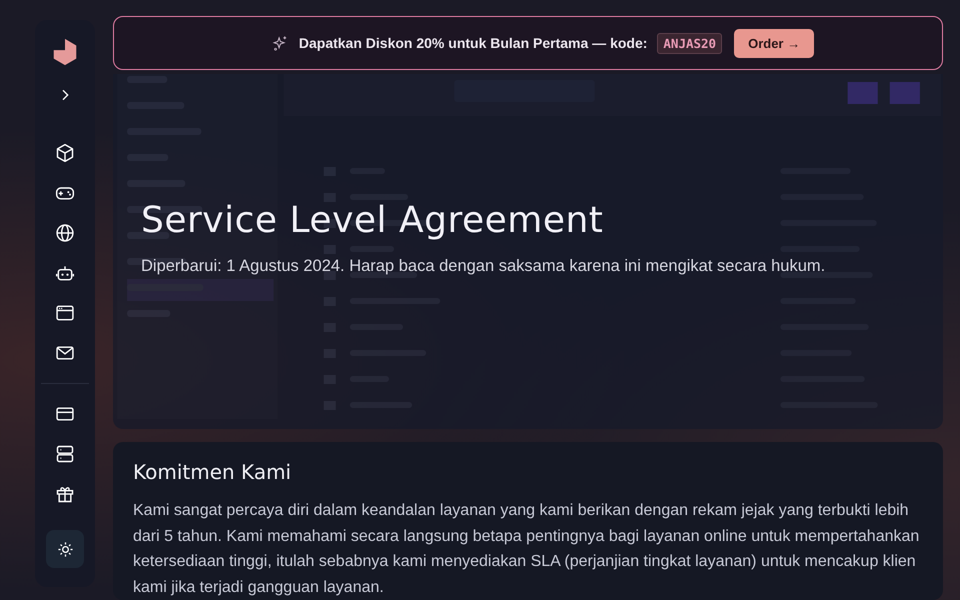 Image resolution: width=960 pixels, height=600 pixels. Describe the element at coordinates (473, 43) in the screenshot. I see `promo-text: Dapatkan Diskon 20% untuk Bulan Pertama — kode:` at that location.